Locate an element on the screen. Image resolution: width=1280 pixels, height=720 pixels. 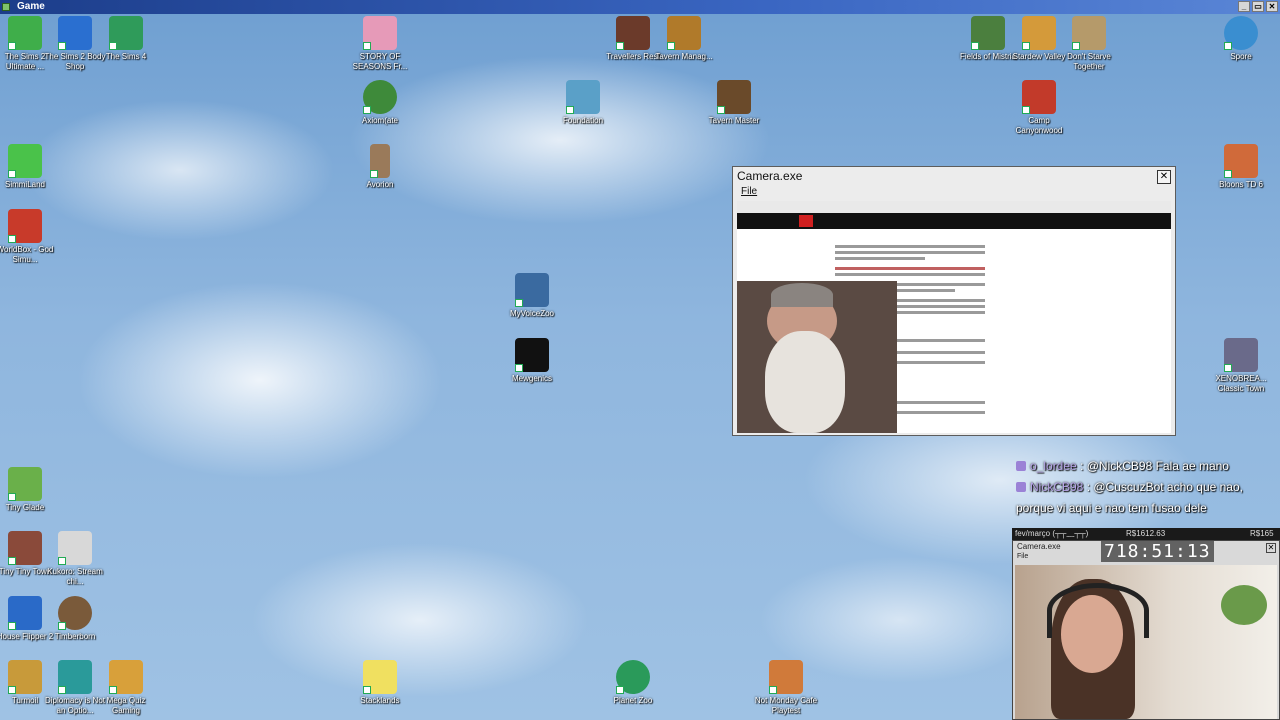
desktop-icon-simmiland: SimmiLand is located at coordinates (29, 167).